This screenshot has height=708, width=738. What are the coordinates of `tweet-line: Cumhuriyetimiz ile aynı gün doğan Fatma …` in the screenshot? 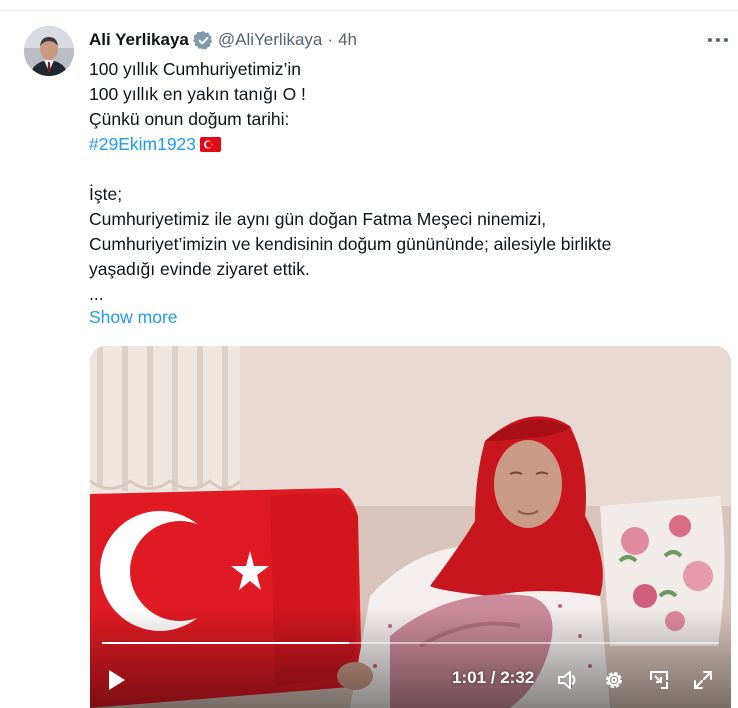 It's located at (318, 219).